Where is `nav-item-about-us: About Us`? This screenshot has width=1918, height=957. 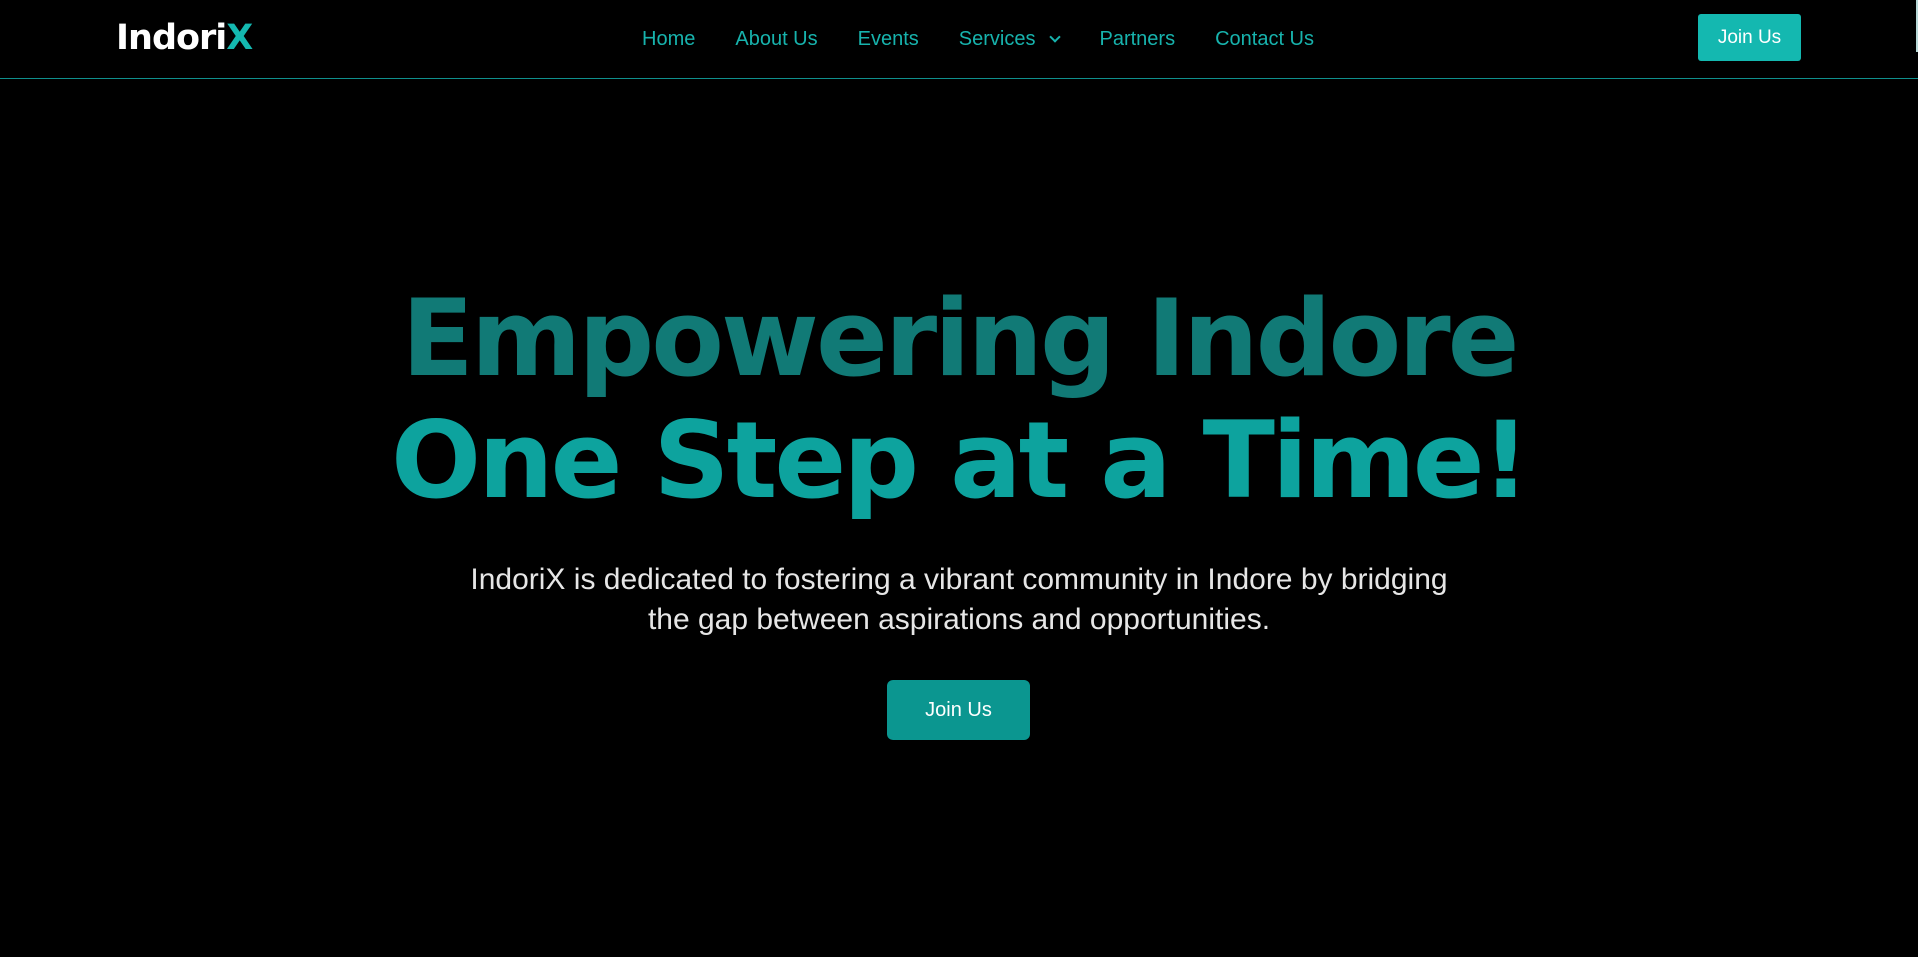 nav-item-about-us: About Us is located at coordinates (776, 39).